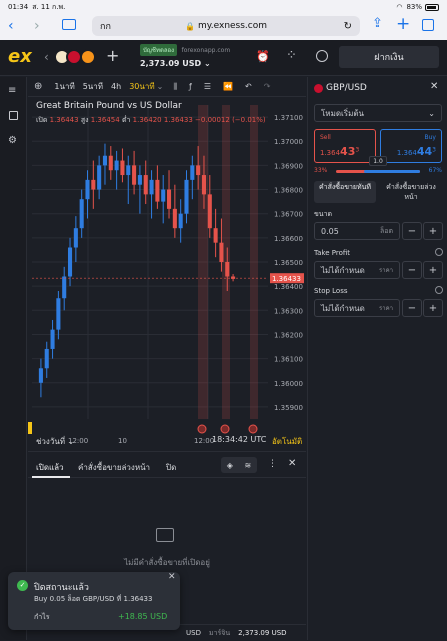  Describe the element at coordinates (357, 150) in the screenshot. I see `sell-price-small: 3` at that location.